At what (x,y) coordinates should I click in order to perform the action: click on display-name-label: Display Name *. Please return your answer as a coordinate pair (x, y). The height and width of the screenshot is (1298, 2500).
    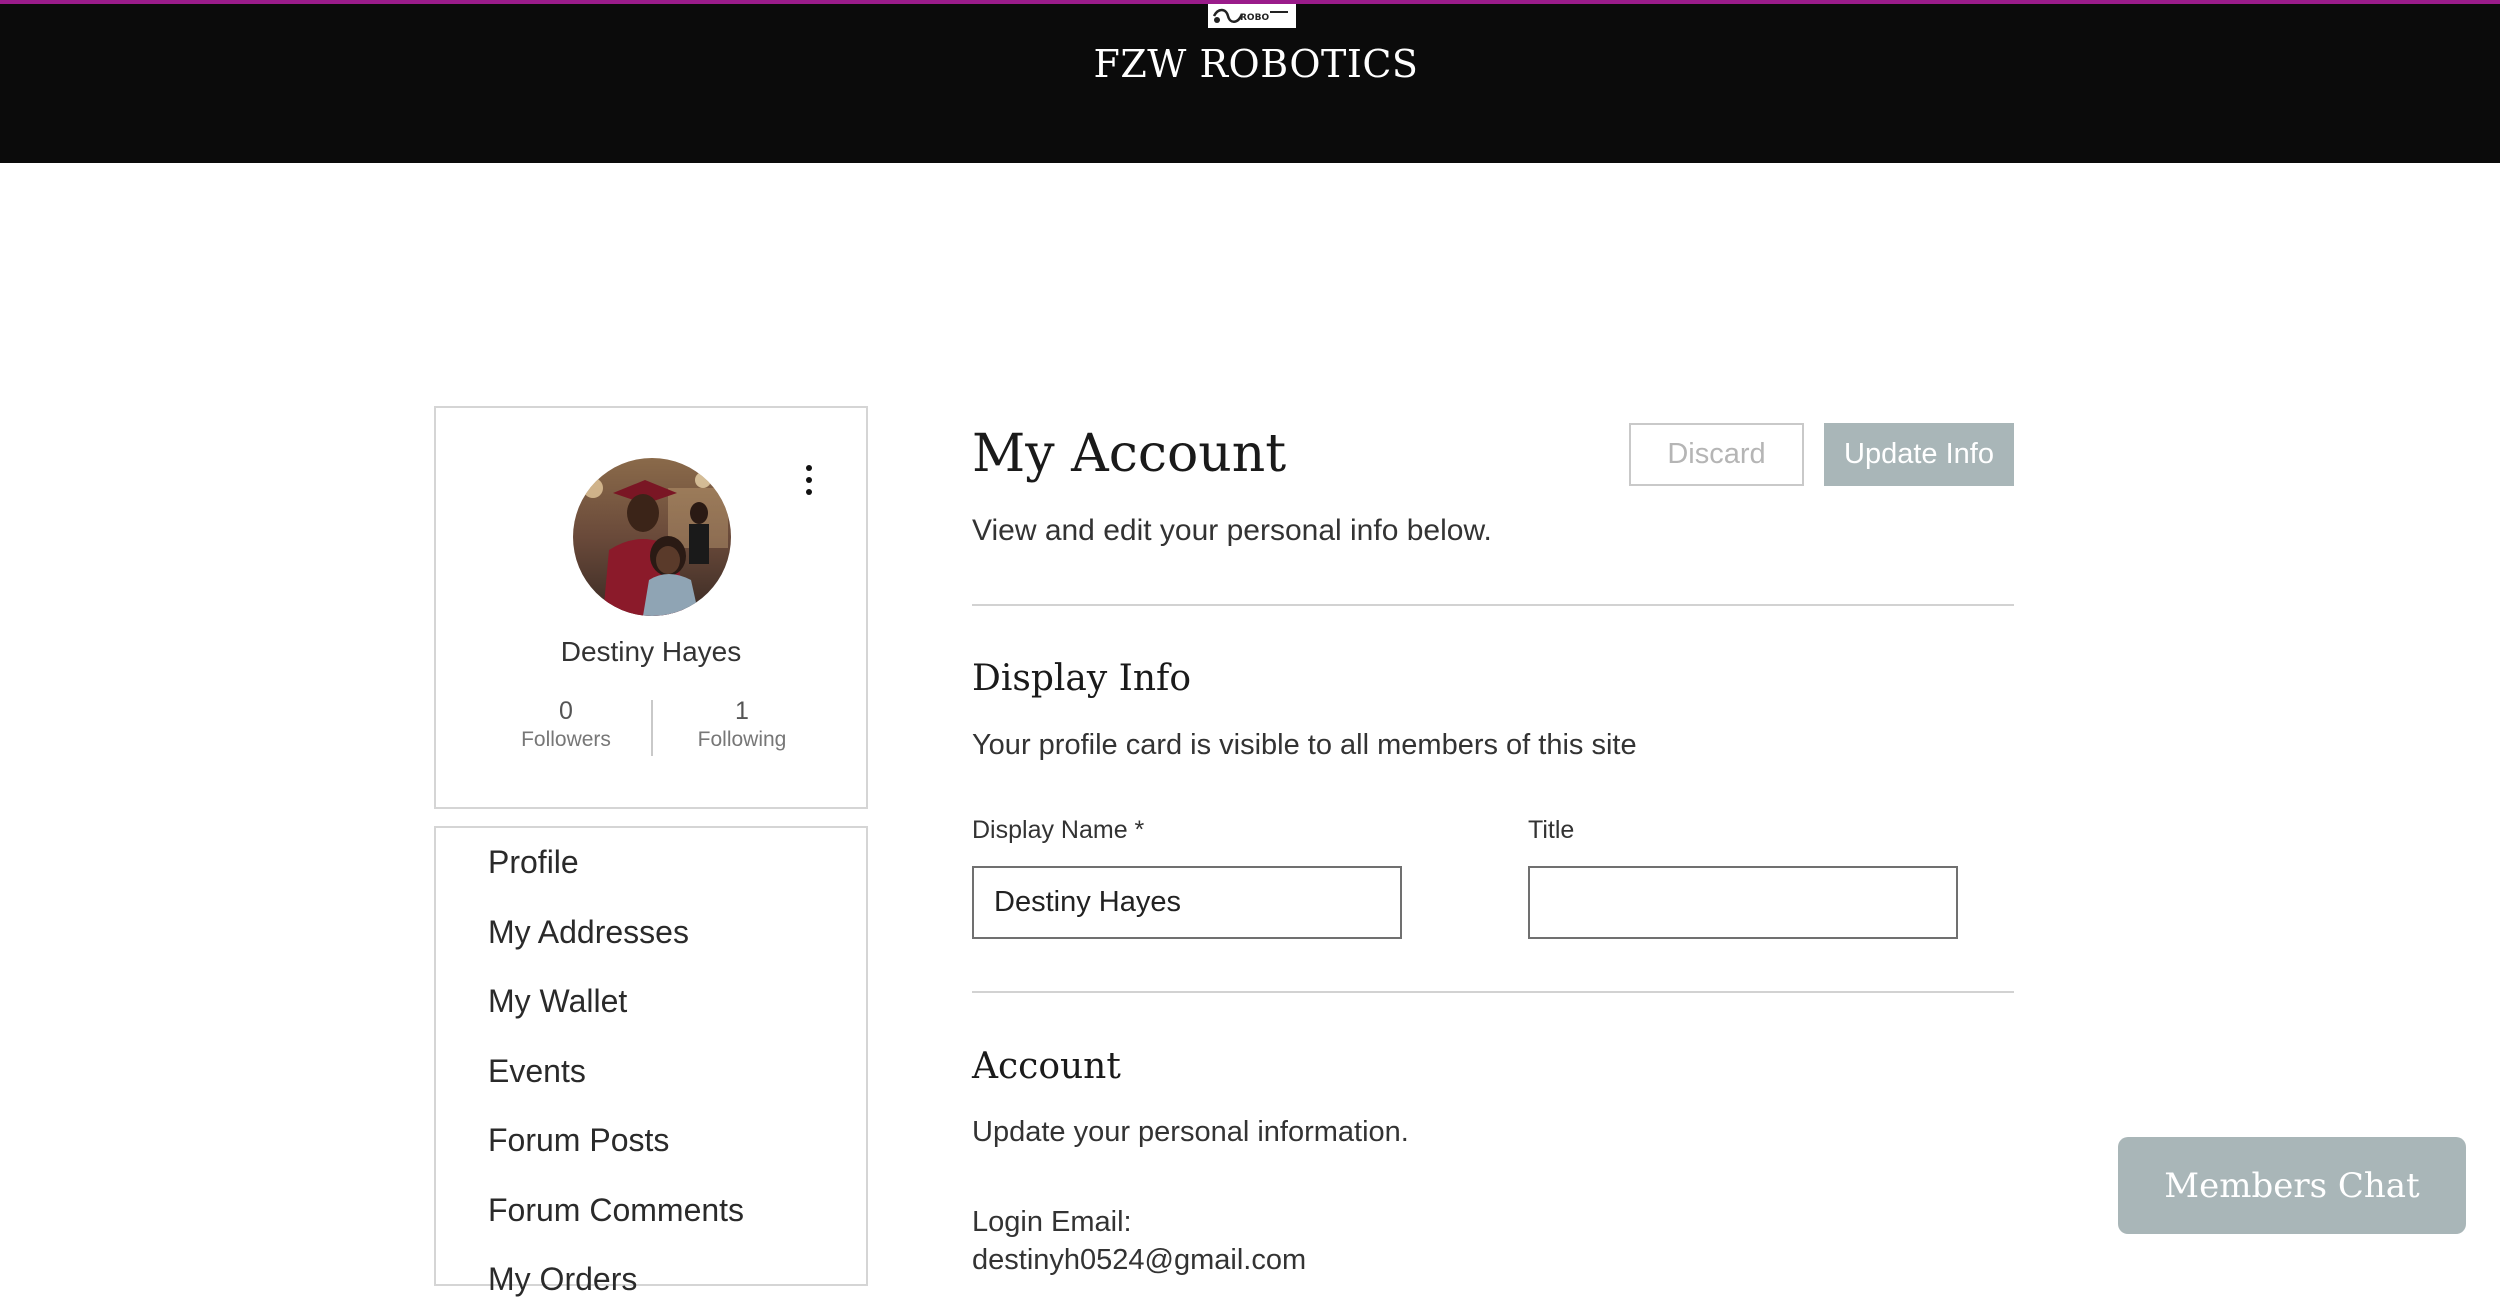
    Looking at the image, I should click on (1058, 830).